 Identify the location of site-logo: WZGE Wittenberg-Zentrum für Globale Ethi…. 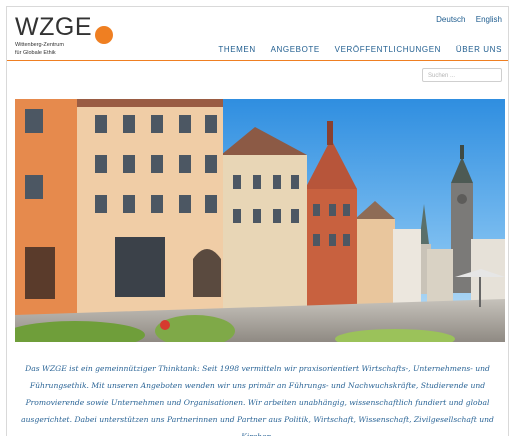
(64, 35).